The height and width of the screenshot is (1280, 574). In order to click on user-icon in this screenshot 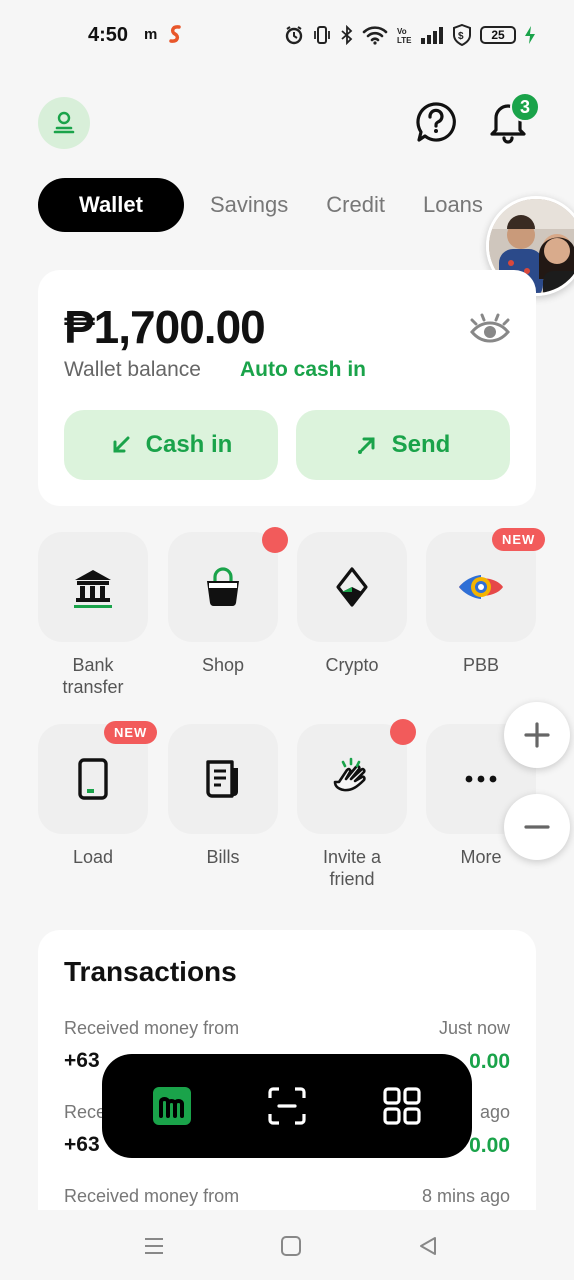, I will do `click(64, 122)`.